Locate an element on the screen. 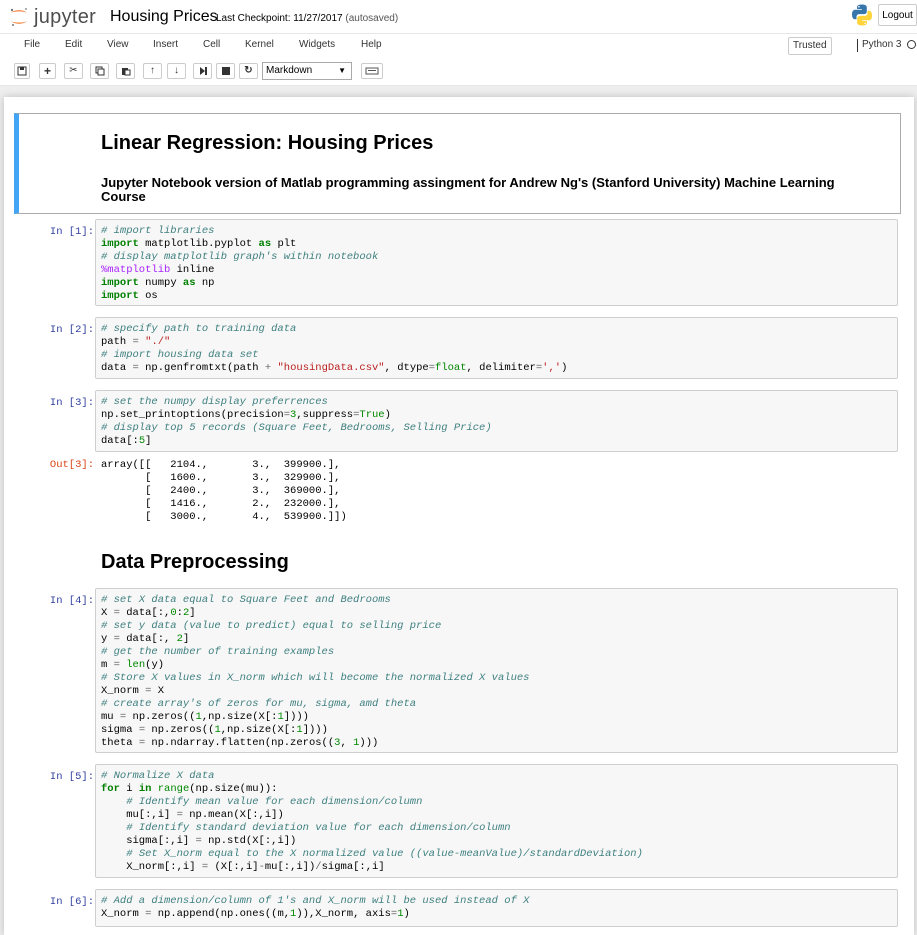 The image size is (917, 935). cell-type-select: Markdown ▼ is located at coordinates (307, 71).